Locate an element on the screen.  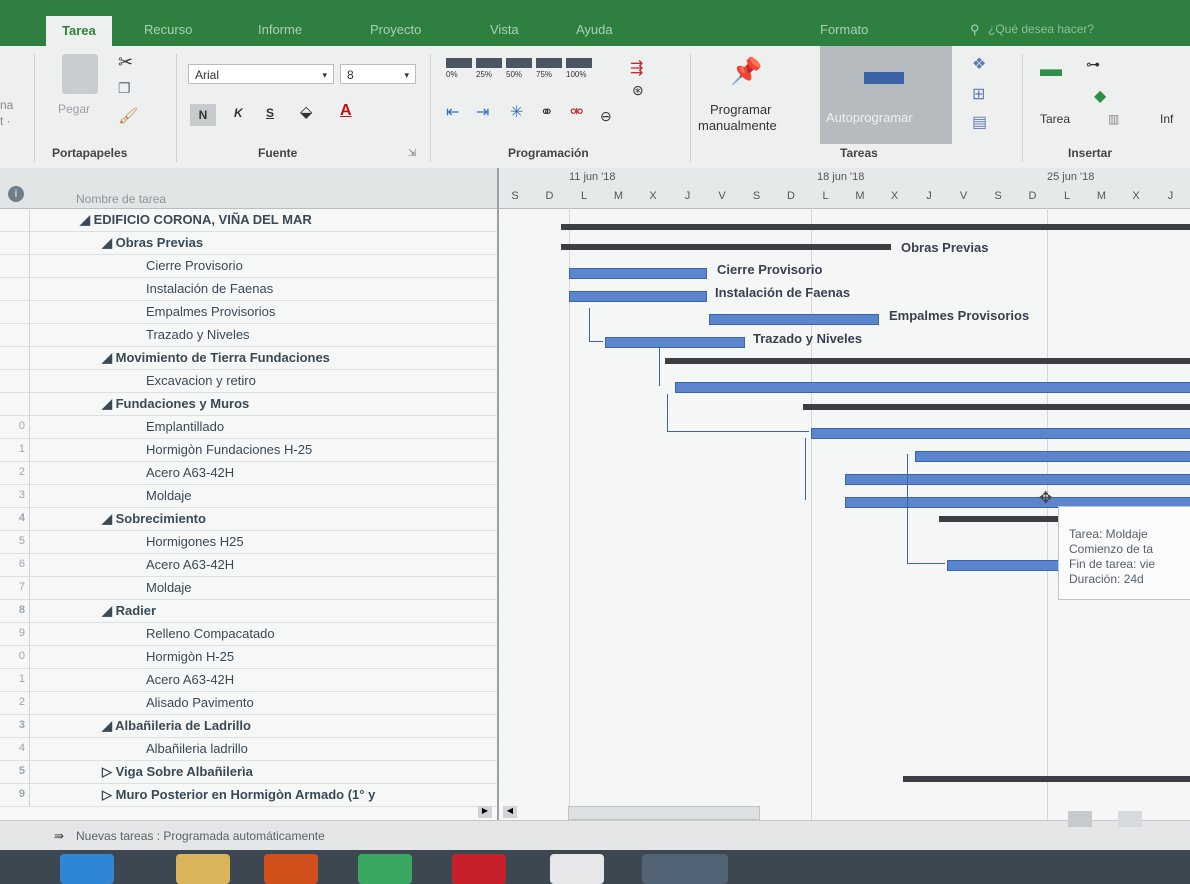
table-row: 2 Alisado Pavimento is located at coordinates (248, 703).